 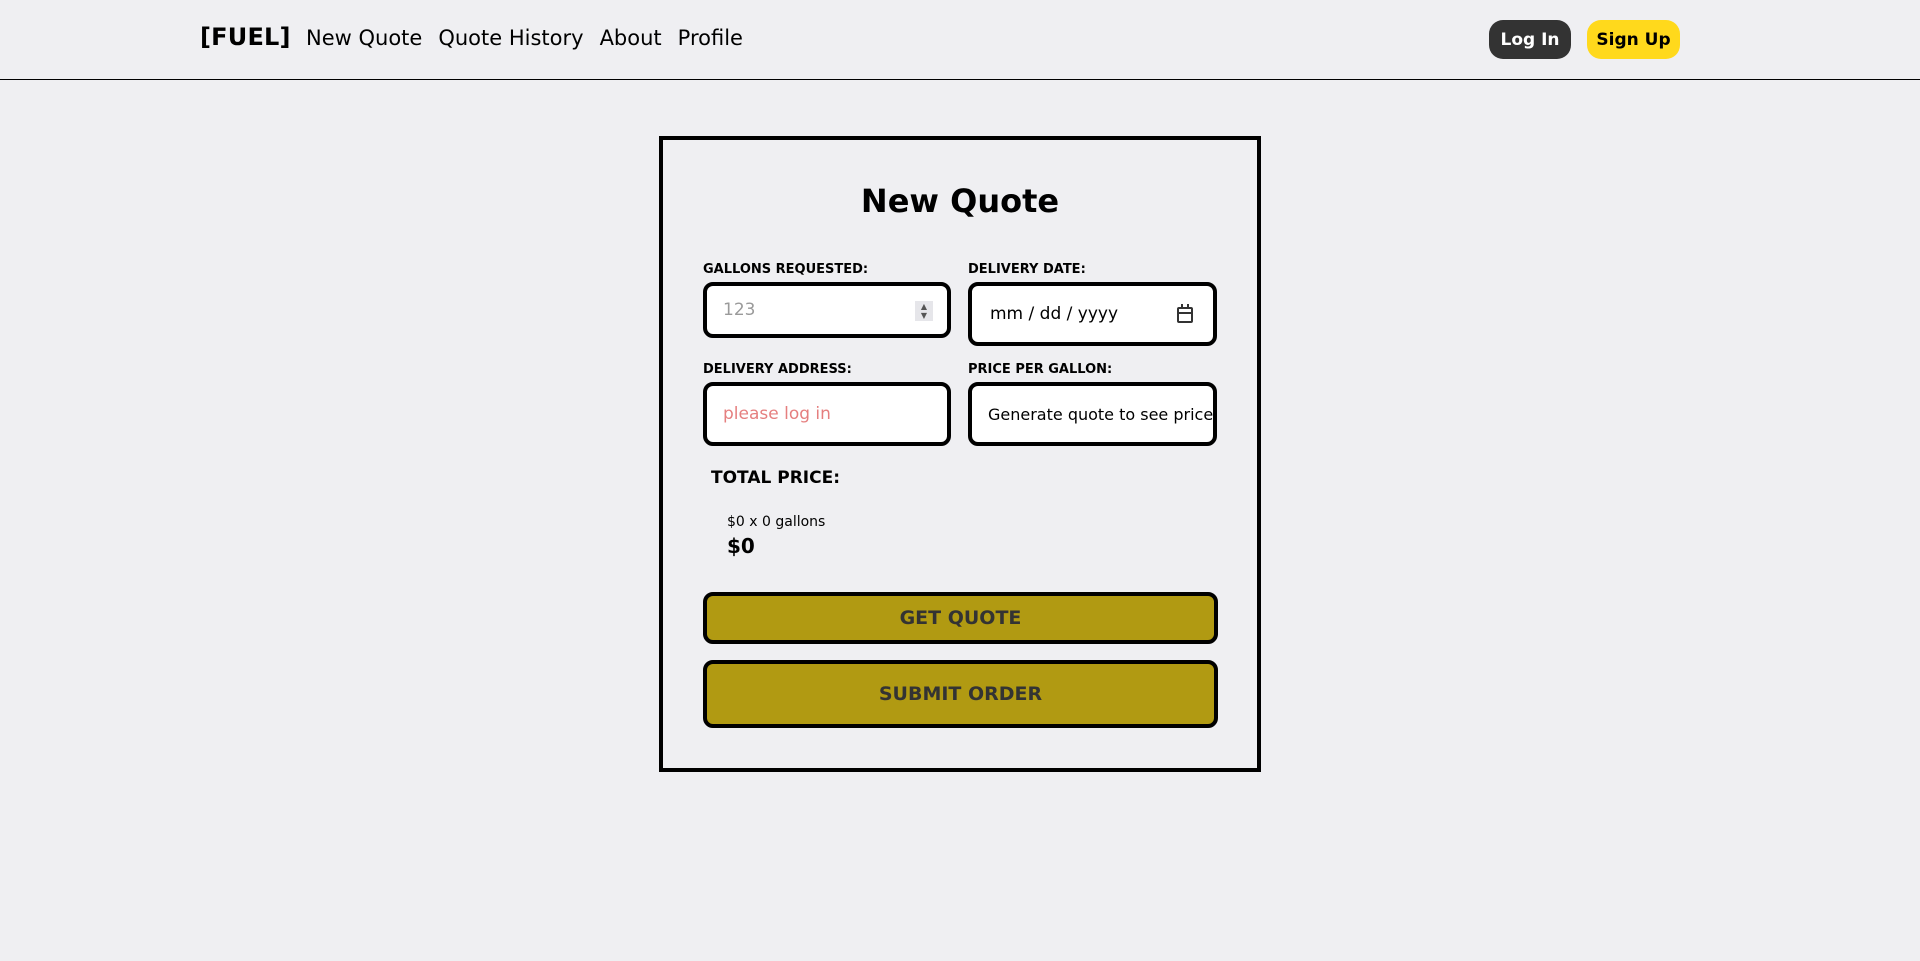 I want to click on address-placeholder: please log in, so click(x=777, y=414).